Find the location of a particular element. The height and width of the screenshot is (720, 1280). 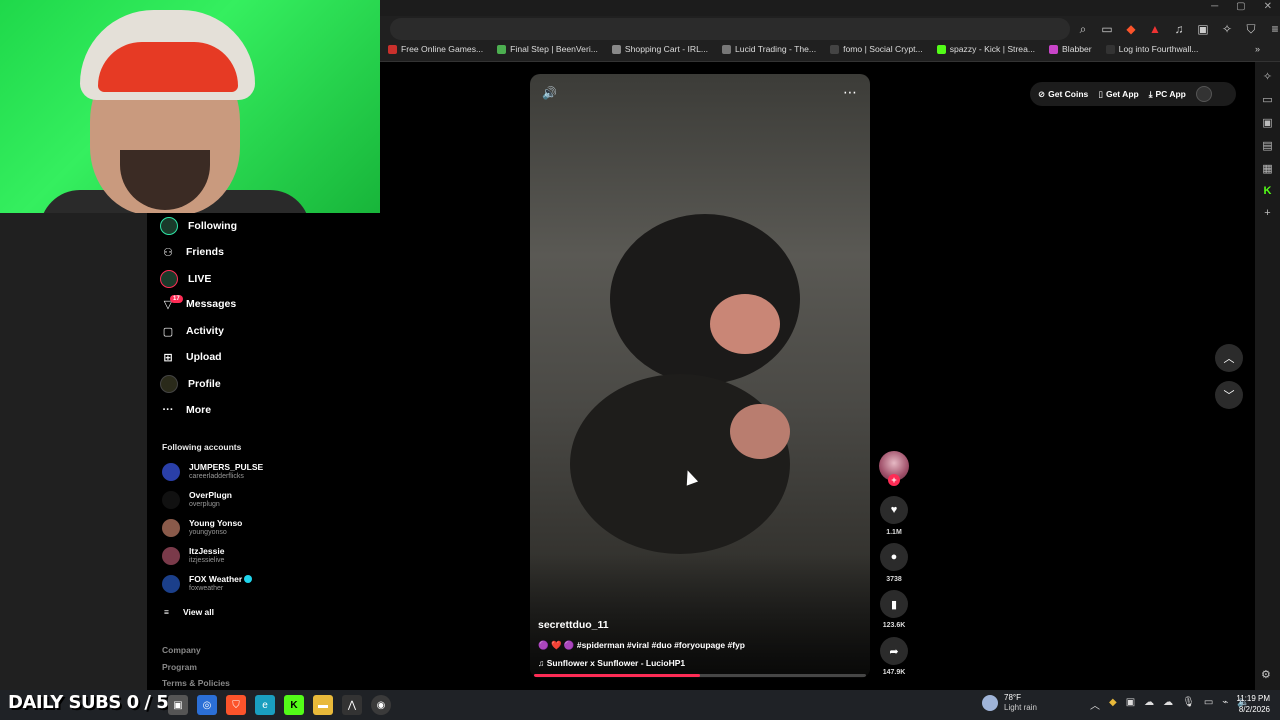

follow-button: + is located at coordinates (894, 480).